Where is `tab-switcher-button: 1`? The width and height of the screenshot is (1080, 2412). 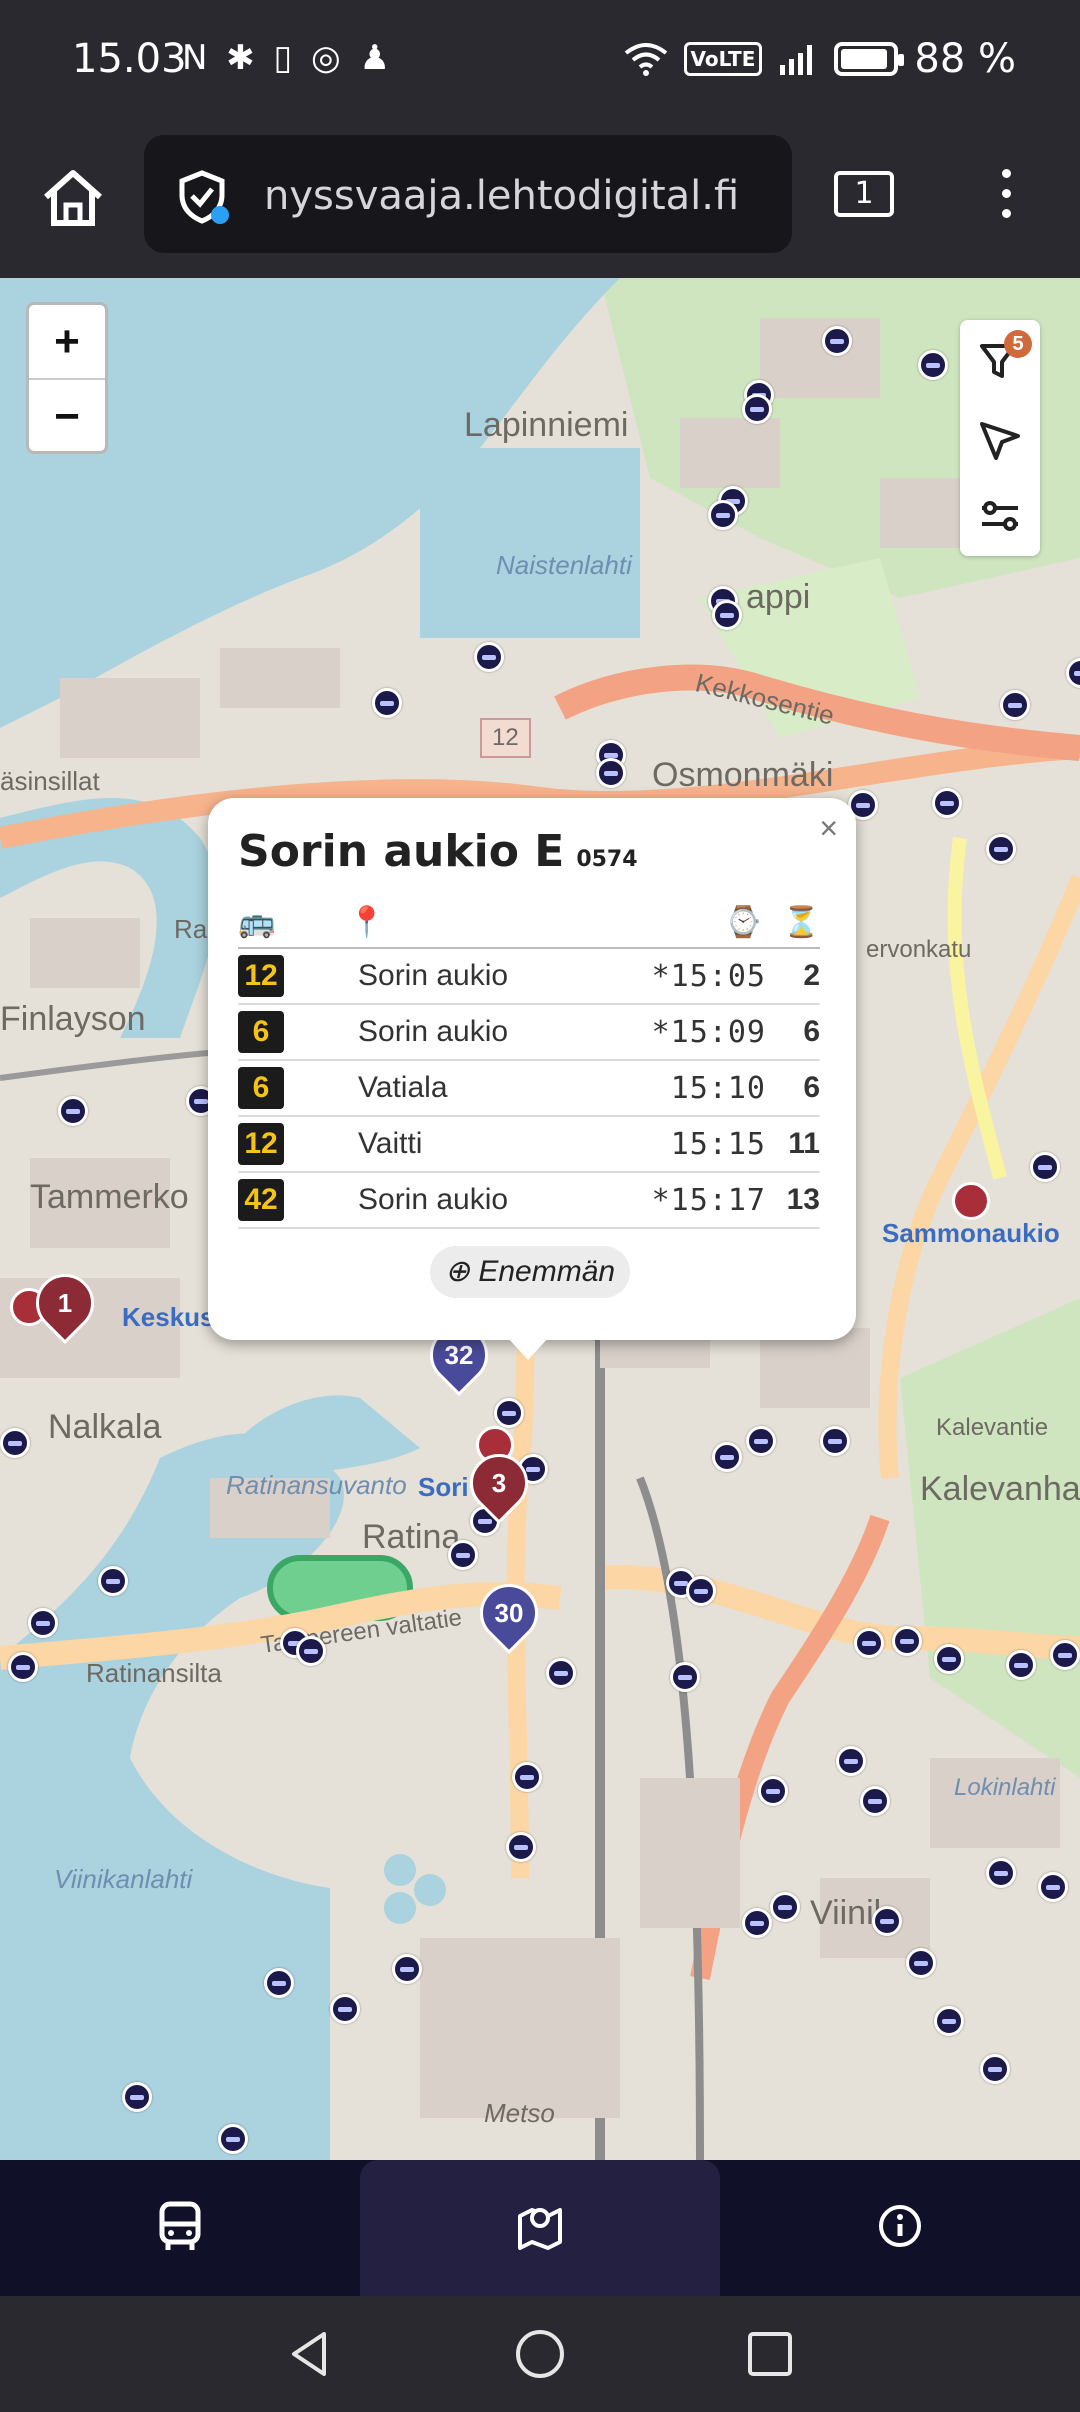
tab-switcher-button: 1 is located at coordinates (864, 194).